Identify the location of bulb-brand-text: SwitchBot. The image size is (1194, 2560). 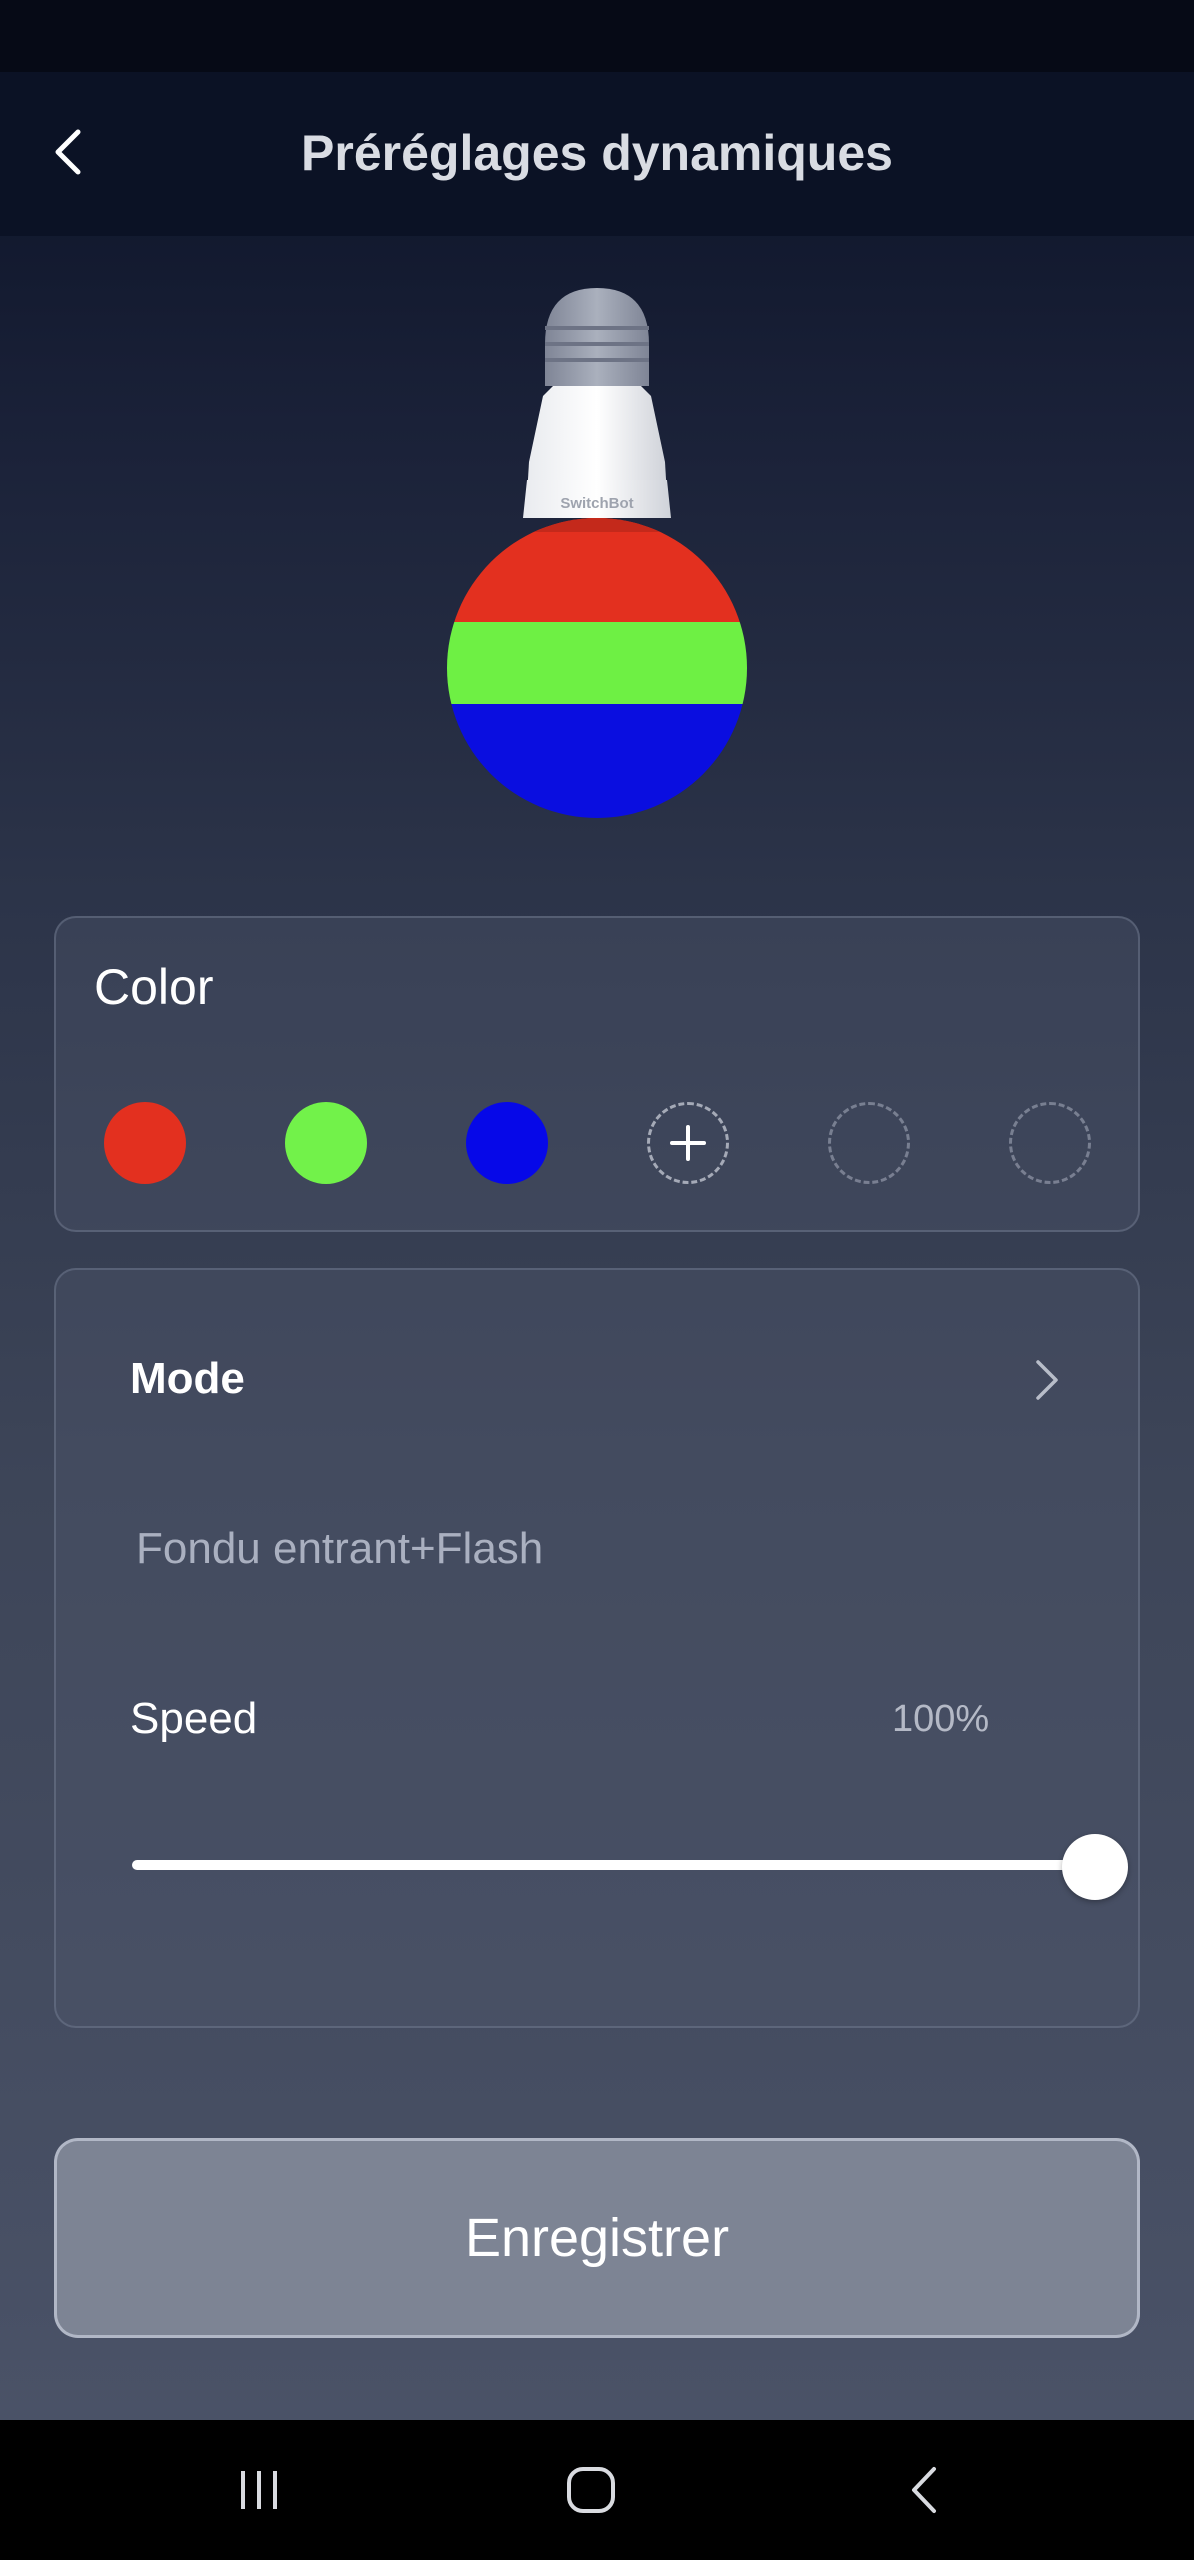
(596, 503).